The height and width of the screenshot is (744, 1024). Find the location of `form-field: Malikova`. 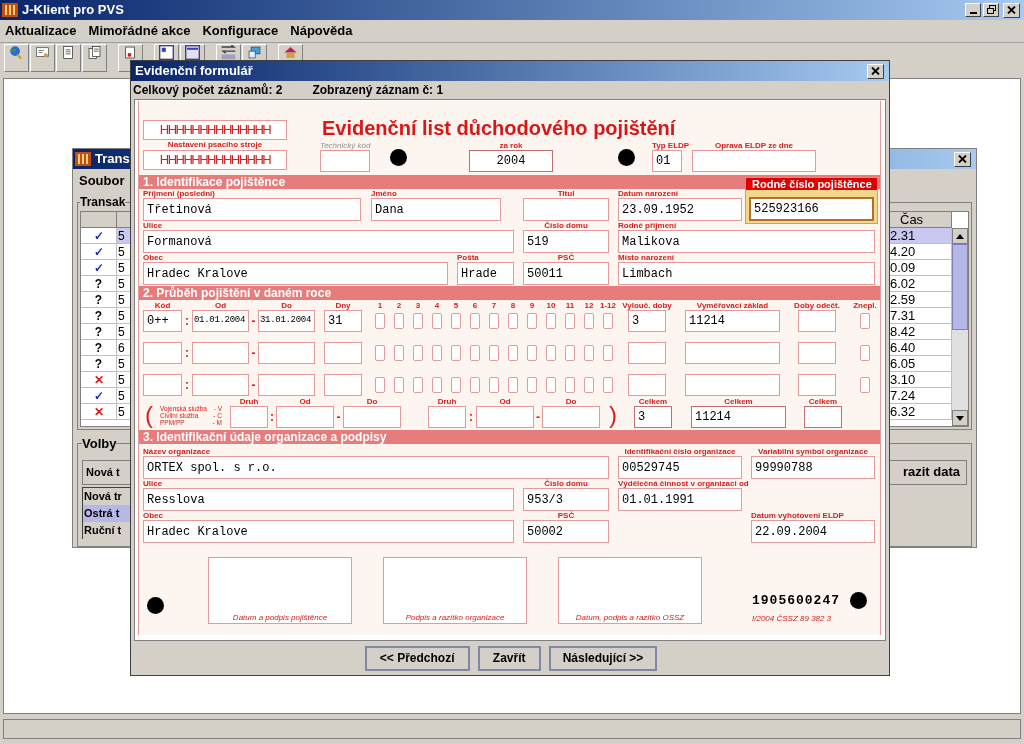

form-field: Malikova is located at coordinates (746, 241).